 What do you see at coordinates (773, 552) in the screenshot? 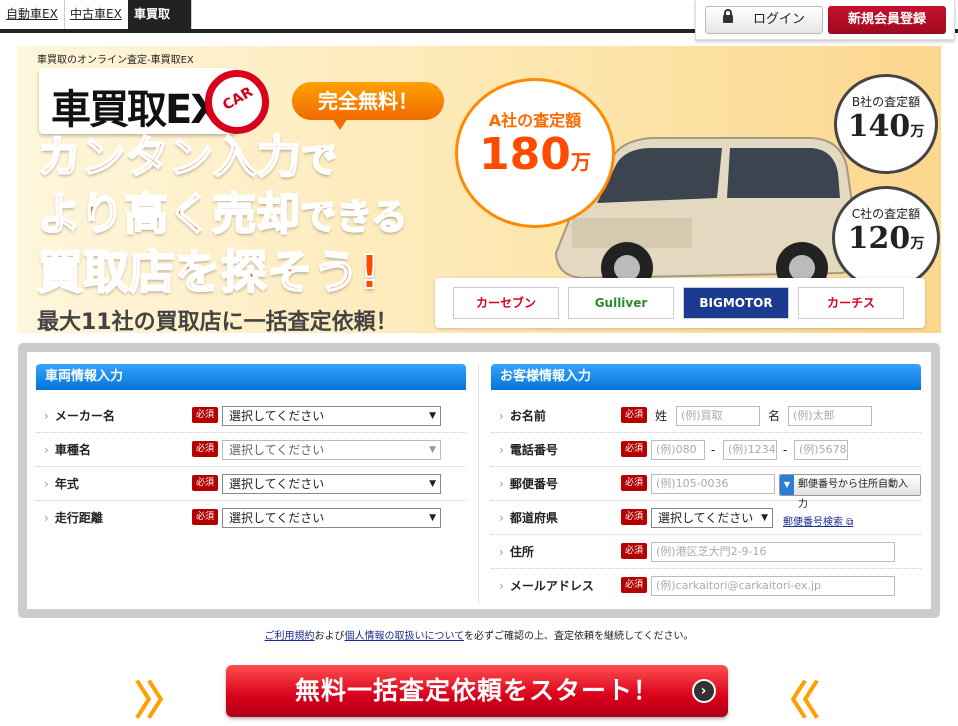
I see `address-input: (例)港区芝大門2-9-16` at bounding box center [773, 552].